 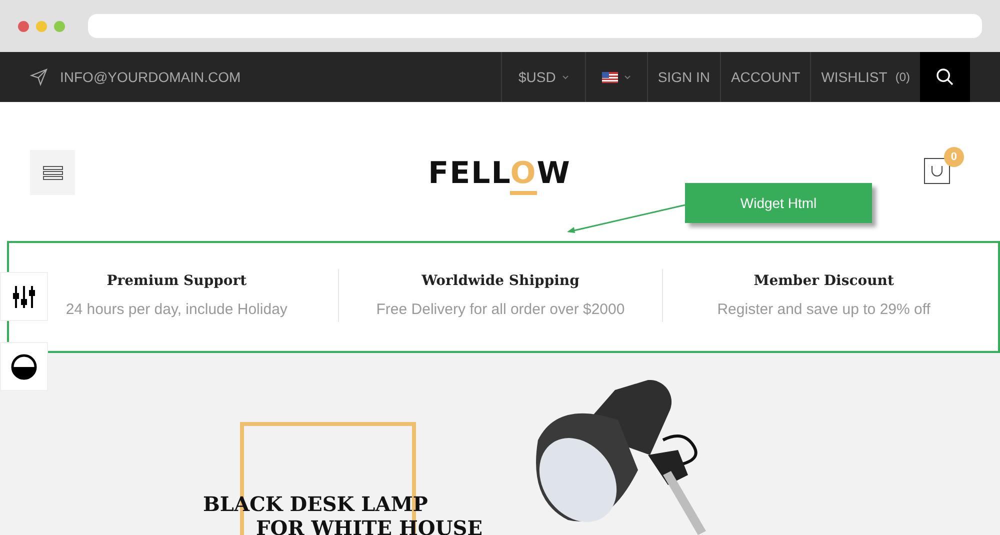 I want to click on top-link: ACCOUNT, so click(x=765, y=77).